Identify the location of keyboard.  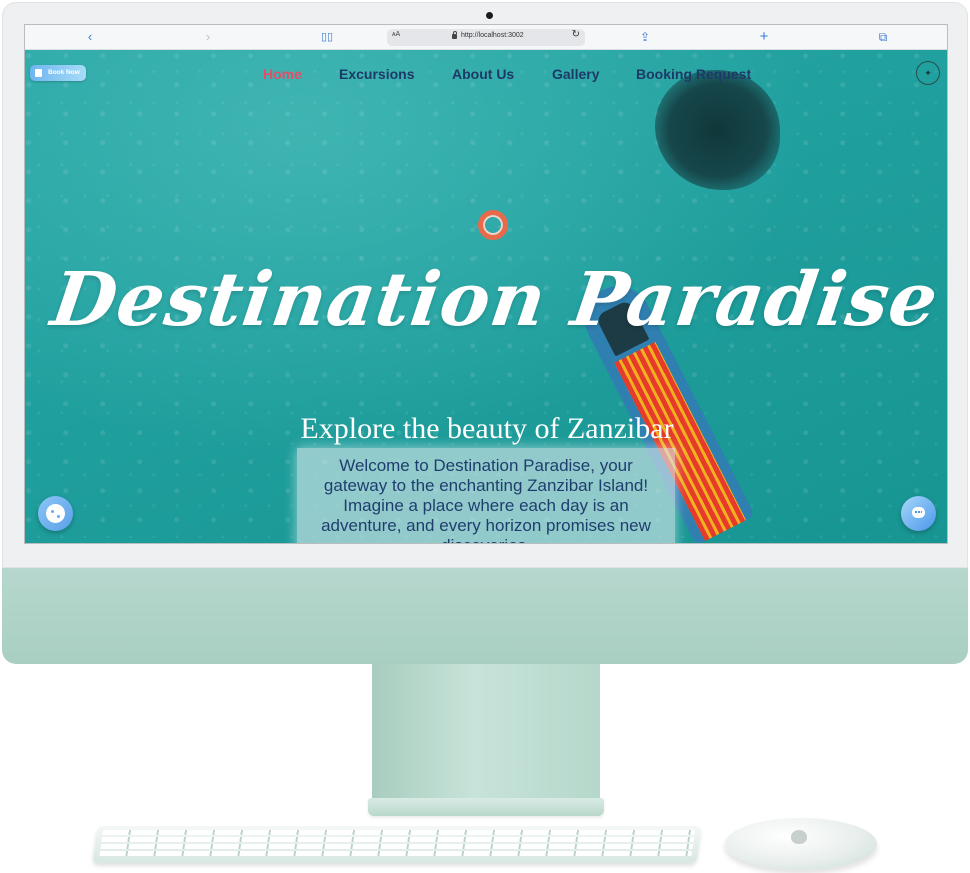
(397, 844).